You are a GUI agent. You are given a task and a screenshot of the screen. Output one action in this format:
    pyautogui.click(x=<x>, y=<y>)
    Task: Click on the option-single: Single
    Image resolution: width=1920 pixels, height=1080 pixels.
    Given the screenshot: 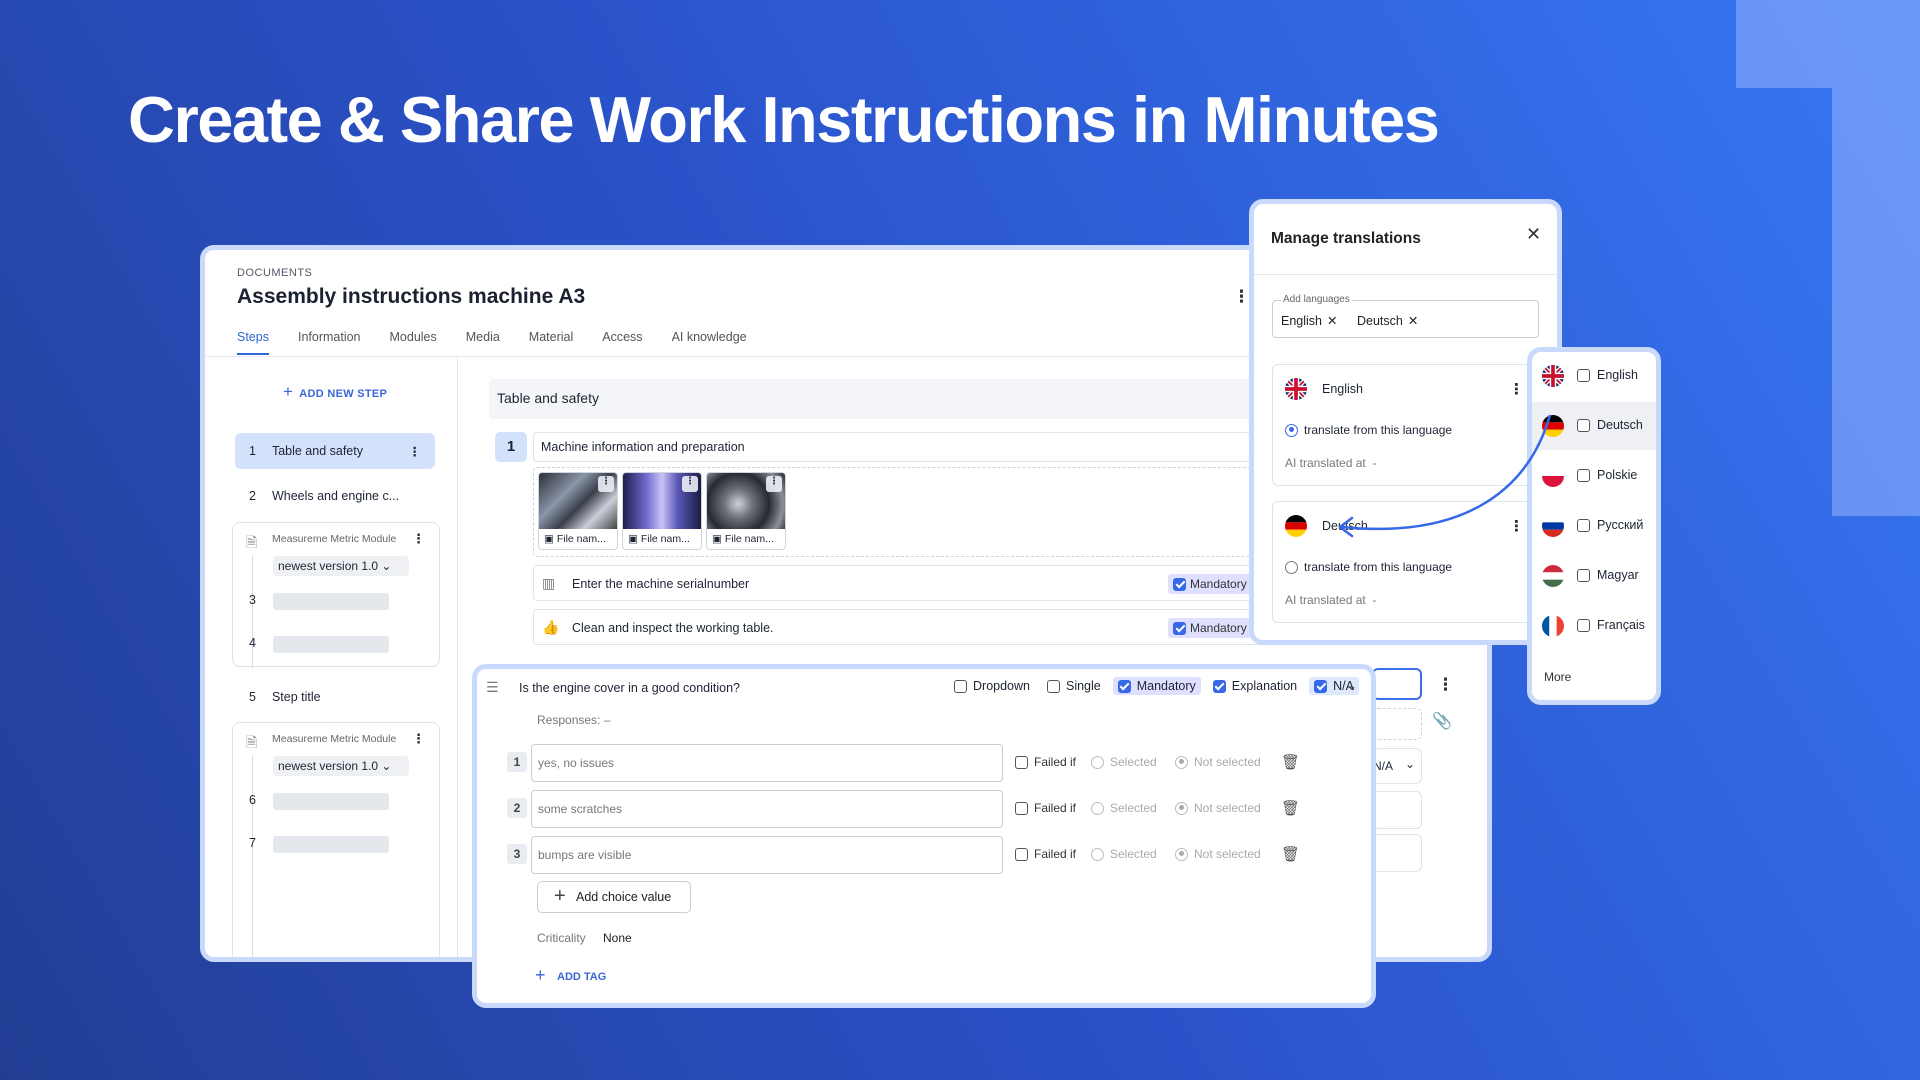 What is the action you would take?
    pyautogui.click(x=1074, y=686)
    